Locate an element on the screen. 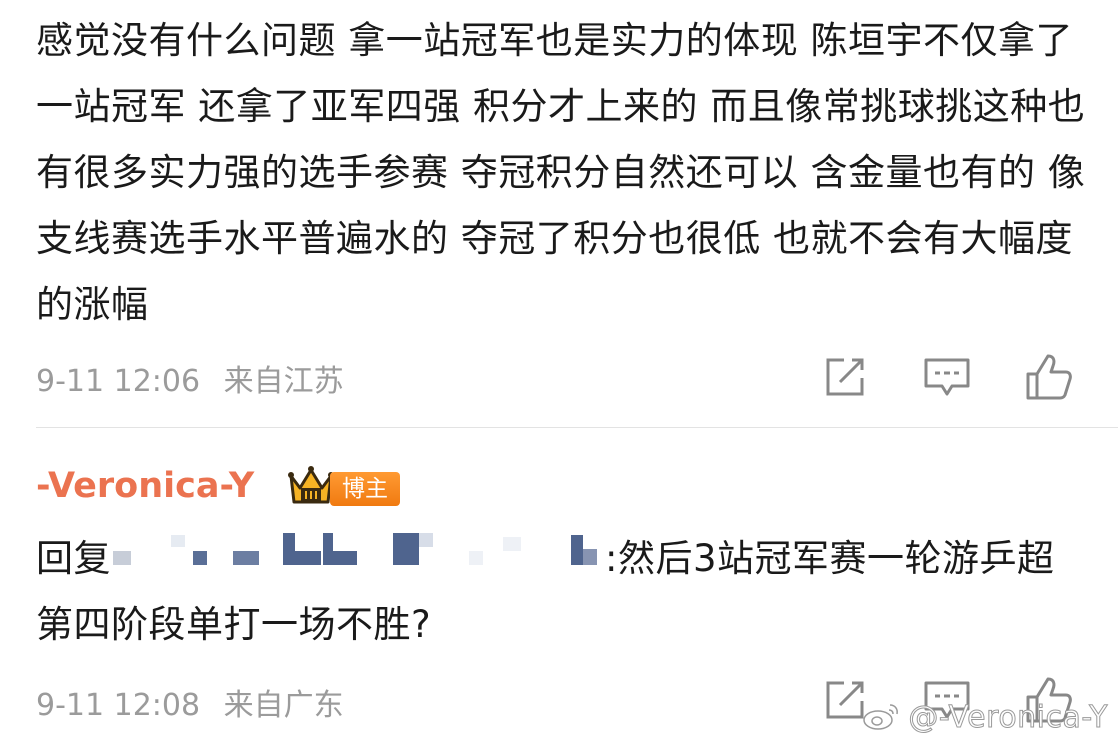 The width and height of the screenshot is (1118, 741). comment-username: -Veronica-Y is located at coordinates (145, 486).